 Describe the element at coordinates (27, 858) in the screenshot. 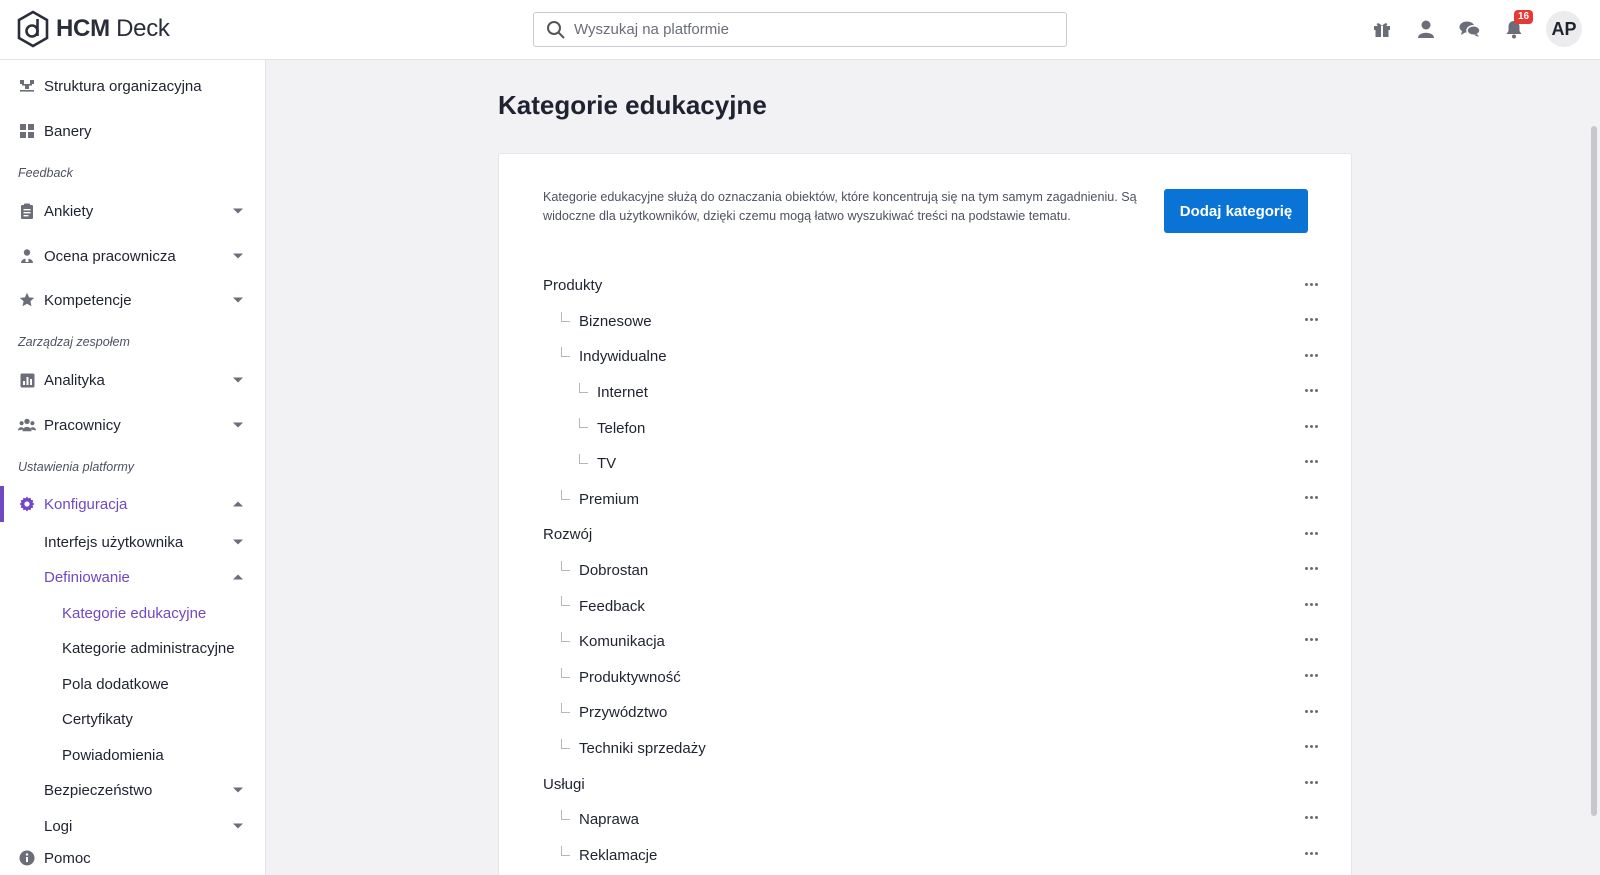

I see `info-icon` at that location.